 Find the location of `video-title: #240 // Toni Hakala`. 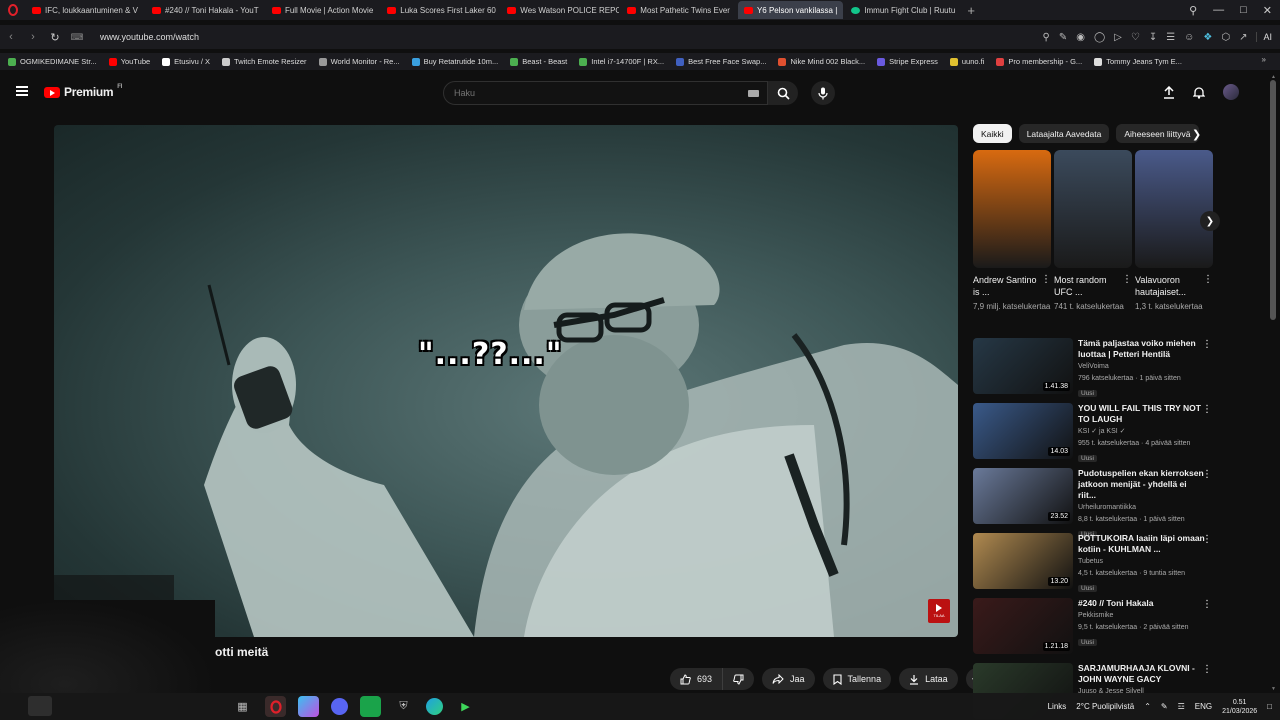

video-title: #240 // Toni Hakala is located at coordinates (1142, 603).